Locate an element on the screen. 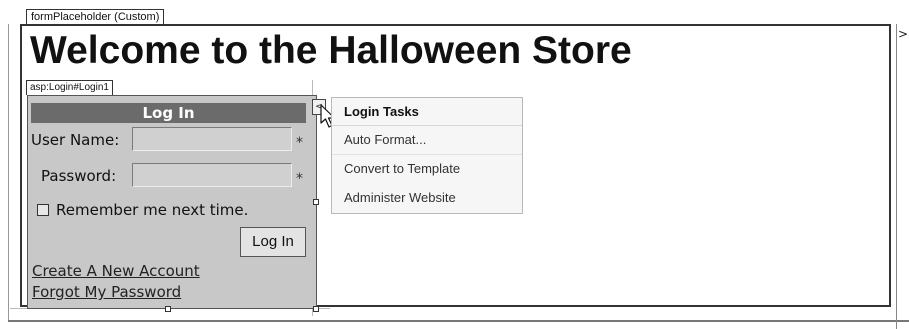  task-divider is located at coordinates (427, 154).